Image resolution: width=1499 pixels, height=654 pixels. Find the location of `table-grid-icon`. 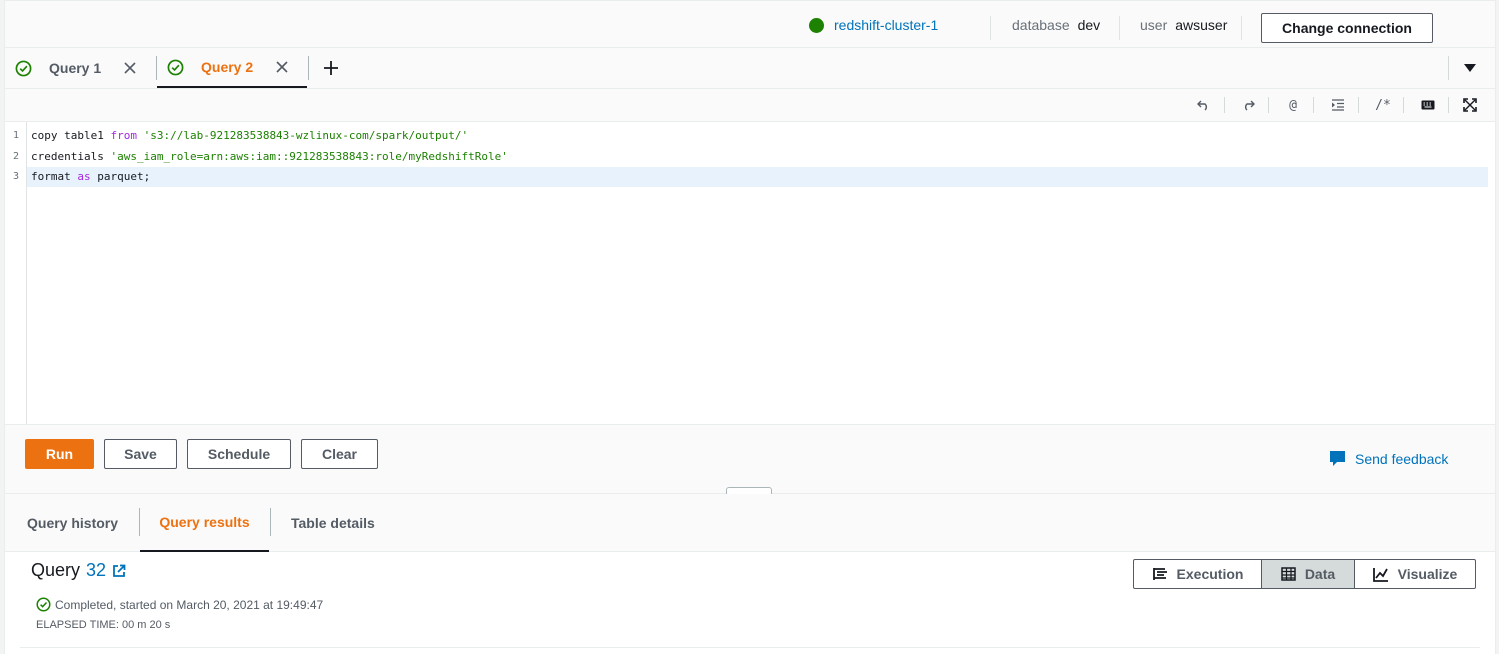

table-grid-icon is located at coordinates (1288, 574).